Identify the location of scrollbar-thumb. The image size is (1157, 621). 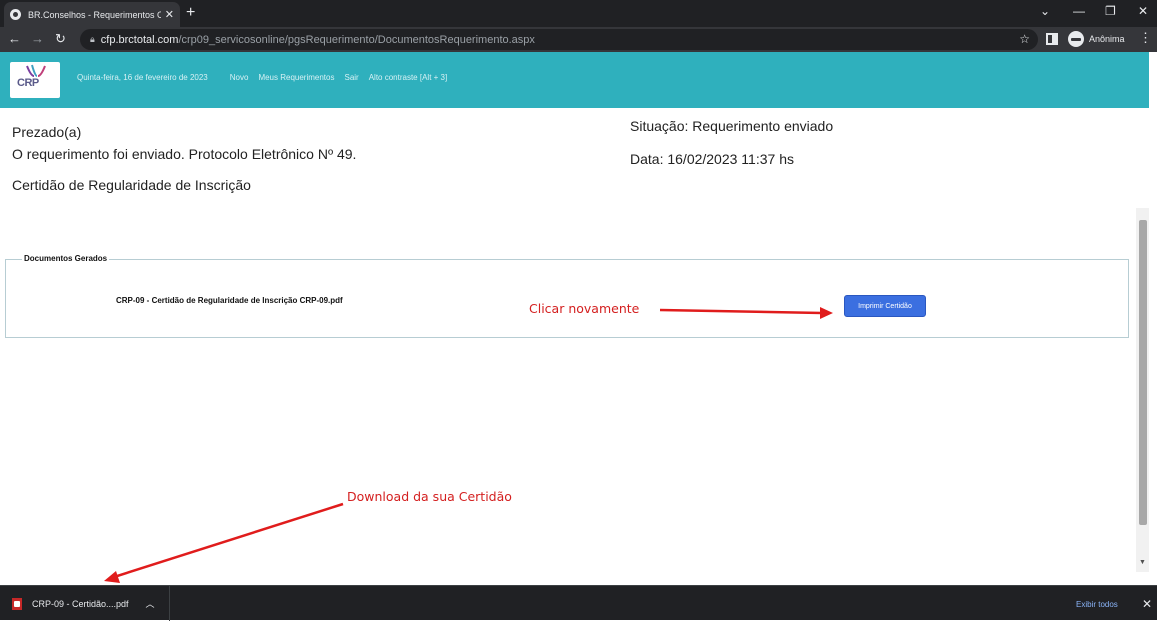
(1143, 372).